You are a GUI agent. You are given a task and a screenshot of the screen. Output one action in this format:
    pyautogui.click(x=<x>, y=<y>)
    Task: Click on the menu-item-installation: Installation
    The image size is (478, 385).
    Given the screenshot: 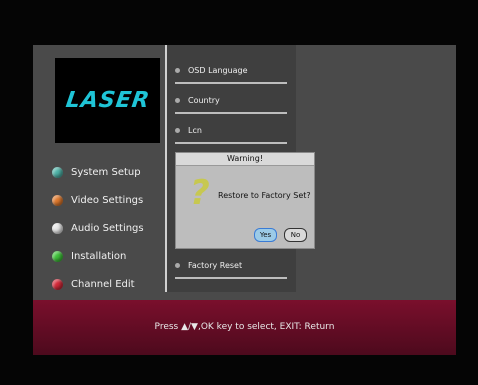 What is the action you would take?
    pyautogui.click(x=98, y=256)
    